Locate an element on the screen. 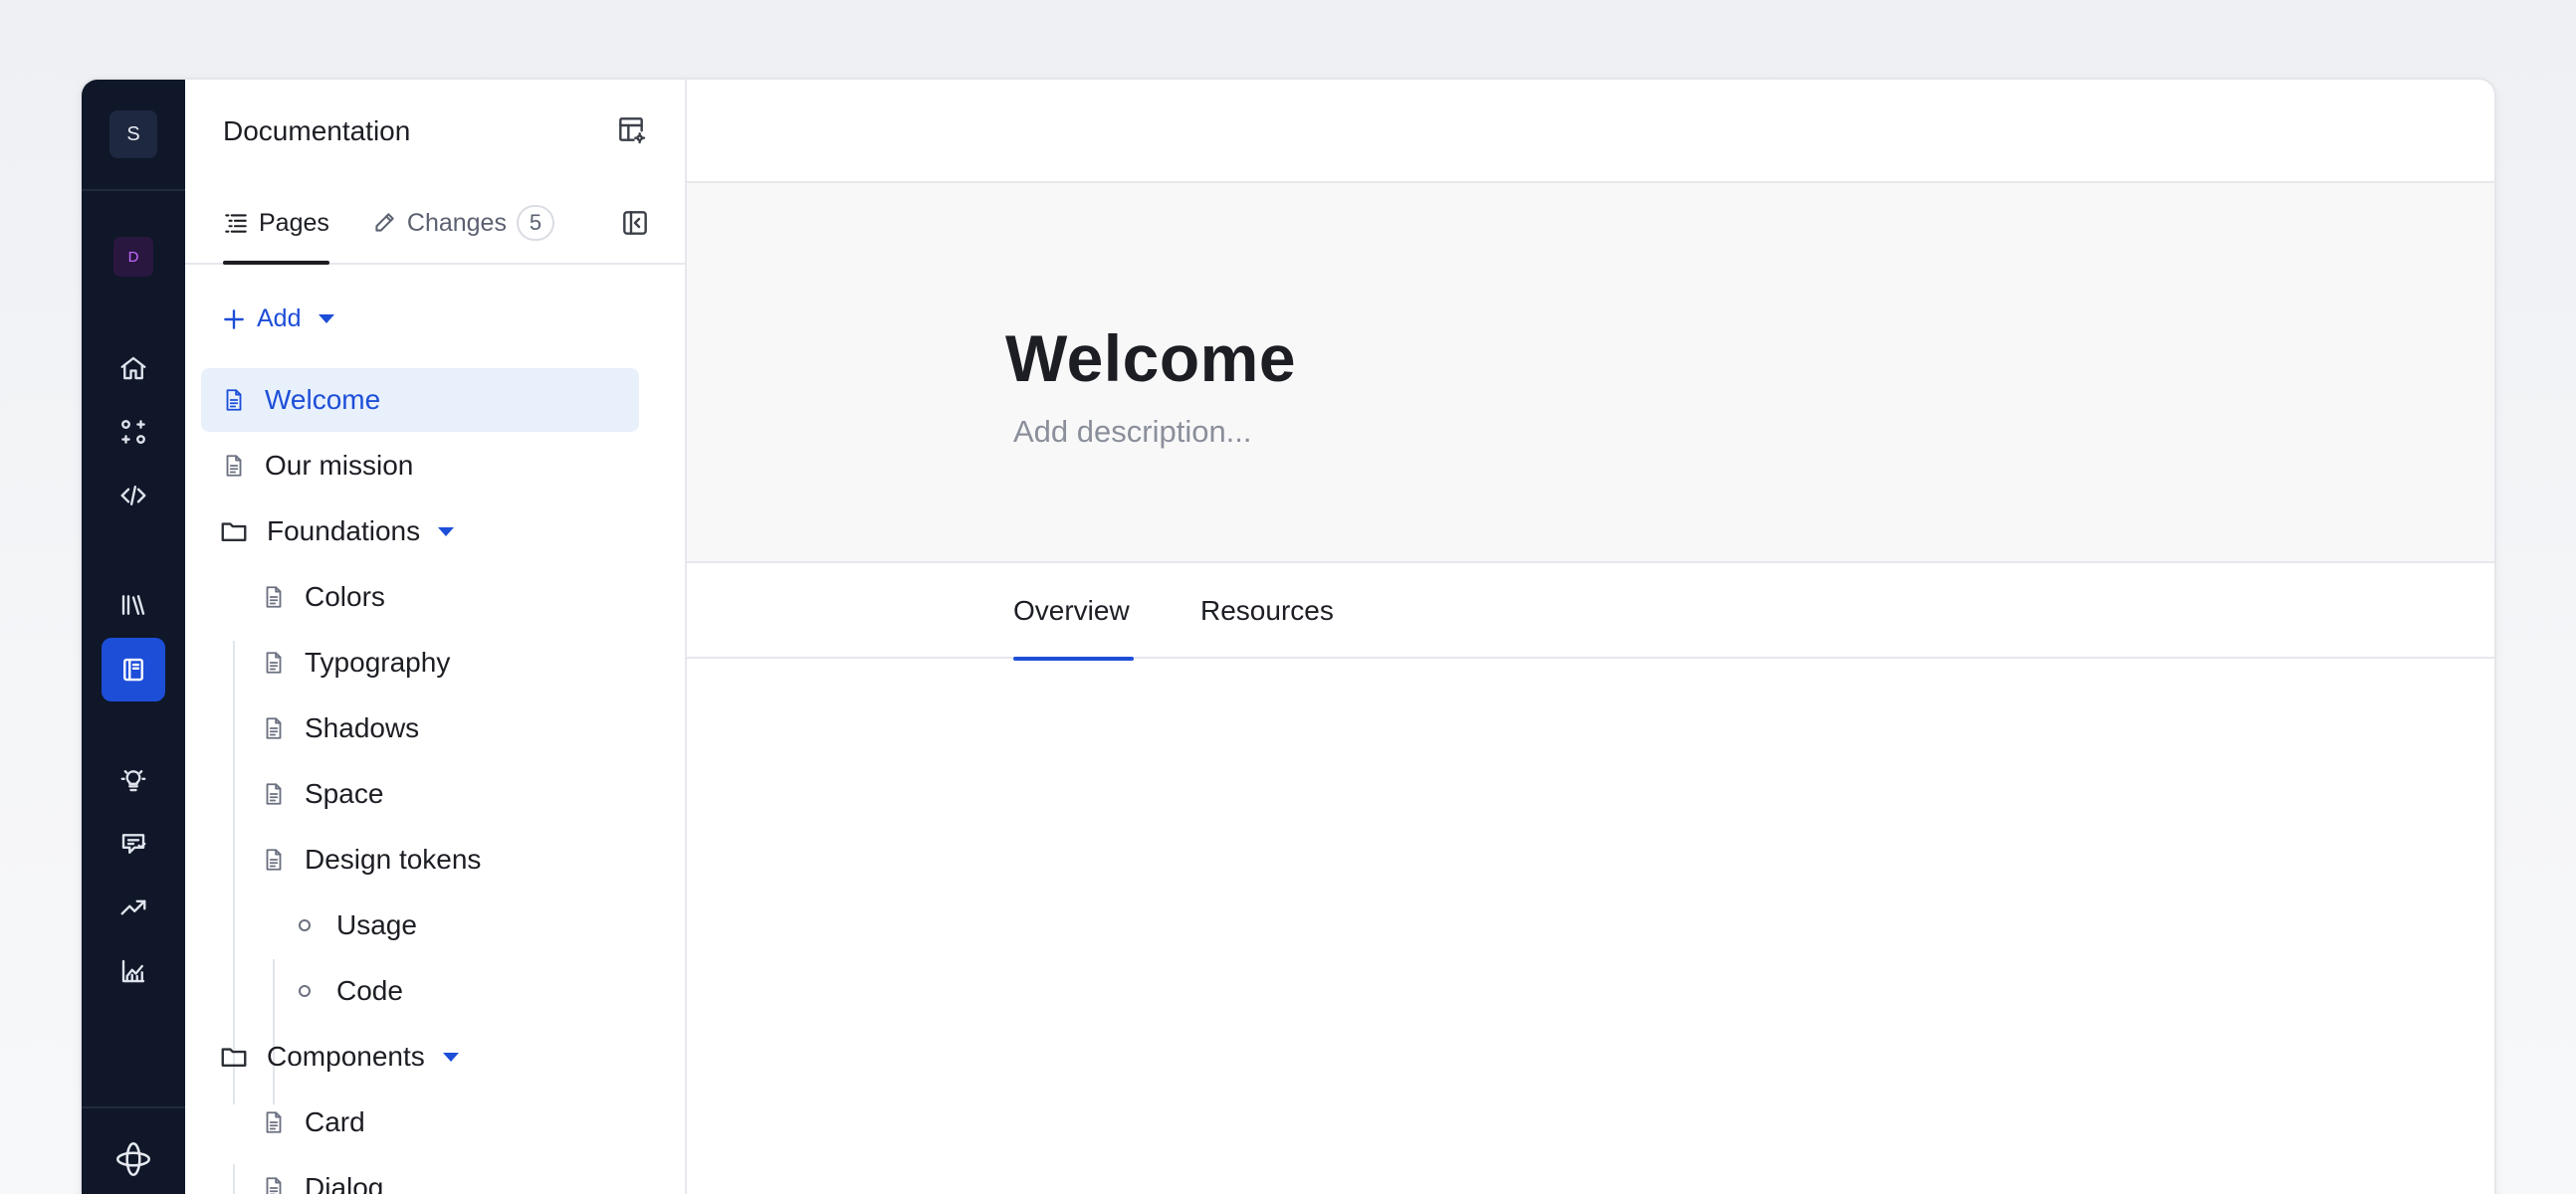 This screenshot has width=2576, height=1194. tab-pages-label: Pages is located at coordinates (294, 222).